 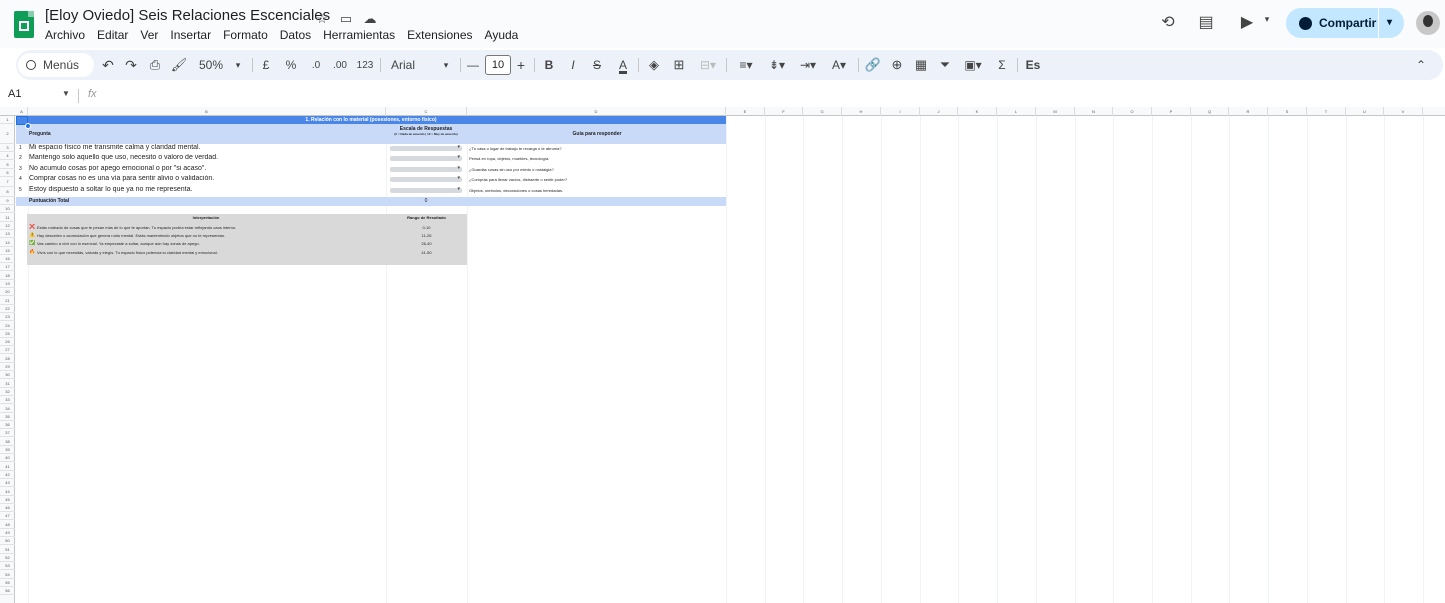 I want to click on row-header: 14, so click(x=7, y=242).